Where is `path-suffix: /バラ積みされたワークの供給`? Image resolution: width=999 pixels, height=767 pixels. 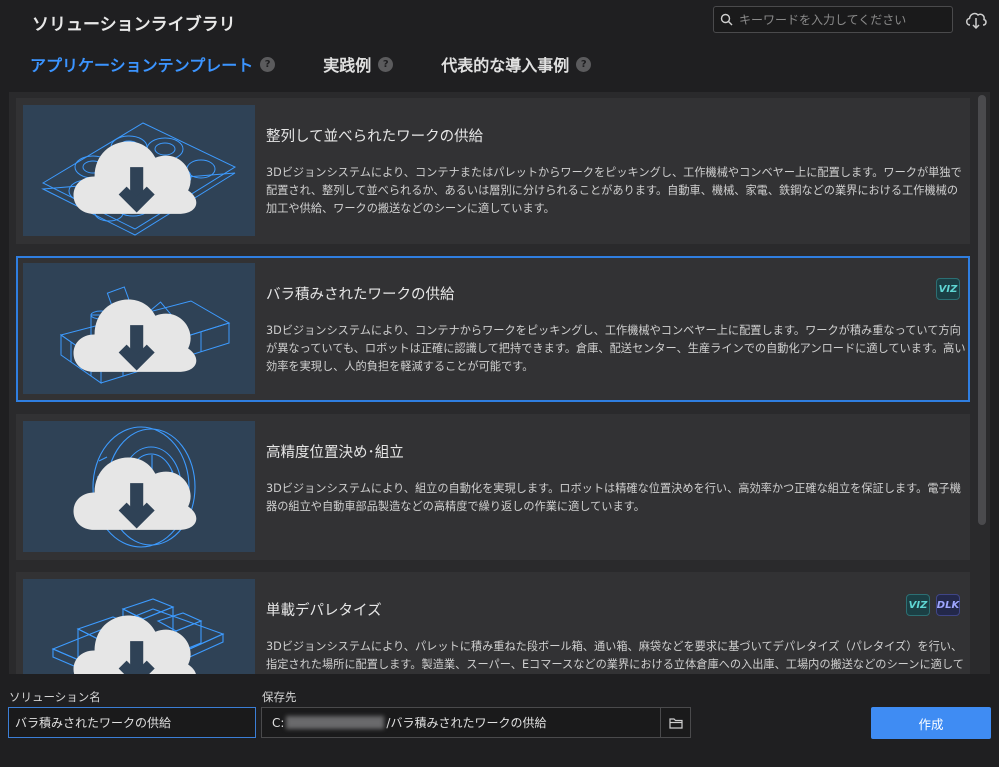 path-suffix: /バラ積みされたワークの供給 is located at coordinates (466, 723).